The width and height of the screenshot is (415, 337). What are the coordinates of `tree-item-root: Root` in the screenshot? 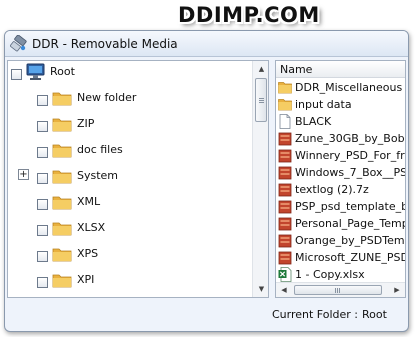 It's located at (130, 72).